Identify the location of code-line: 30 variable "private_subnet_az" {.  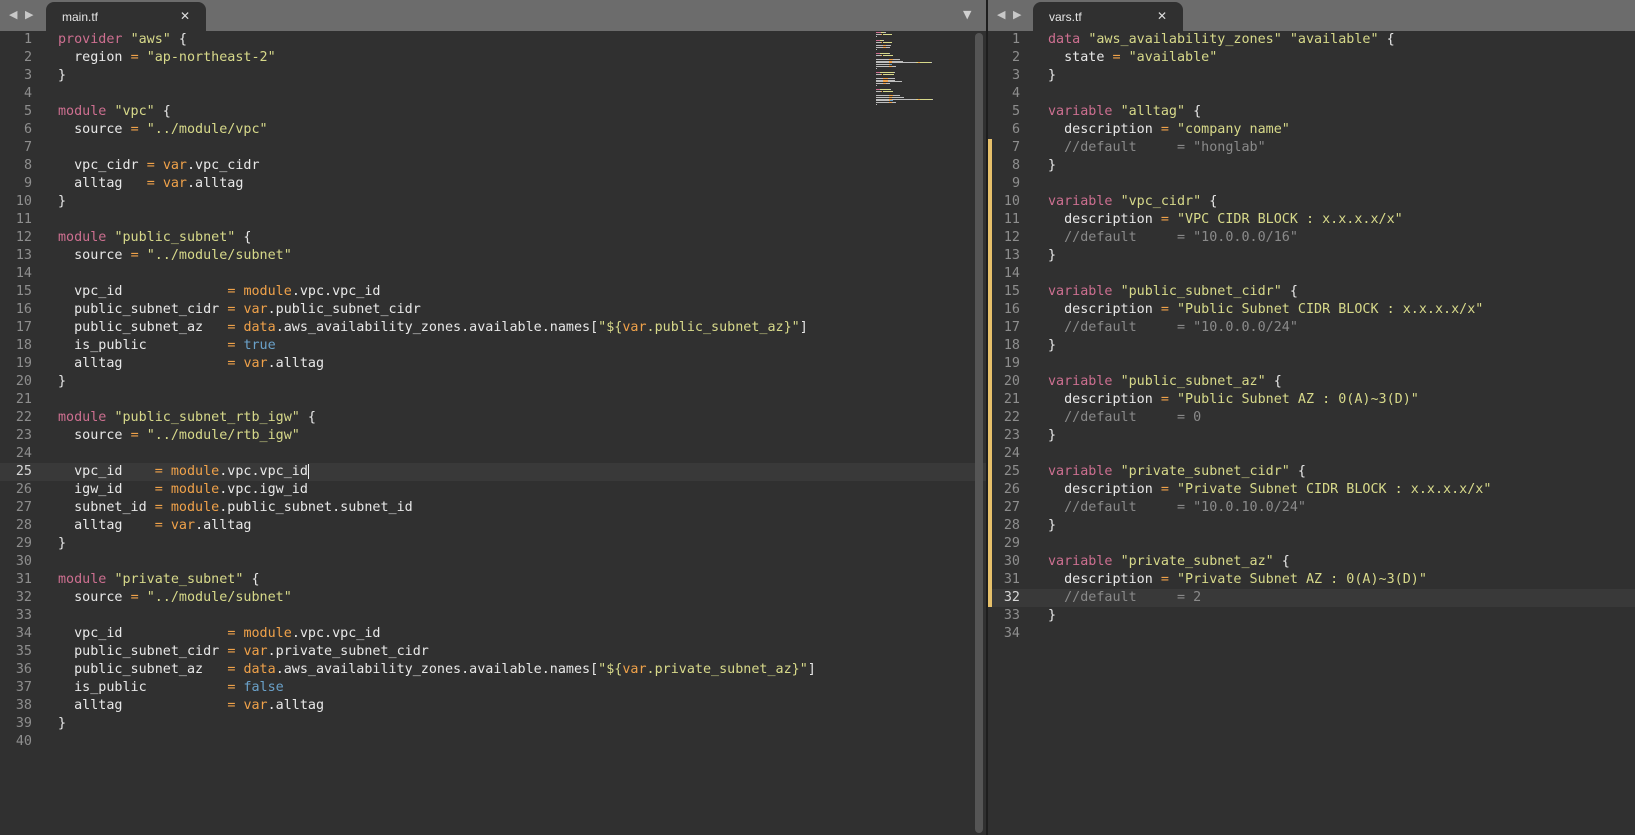
(1311, 562).